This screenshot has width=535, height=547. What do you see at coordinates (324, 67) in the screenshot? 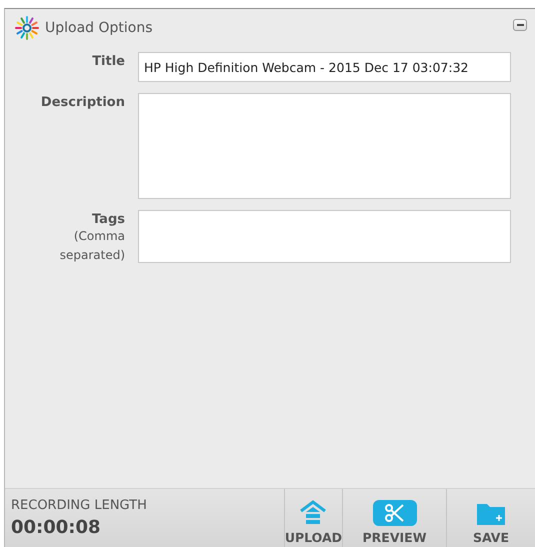
I see `text-field: HP High Definition Webcam - 2015 Dec 17 03:07:32` at bounding box center [324, 67].